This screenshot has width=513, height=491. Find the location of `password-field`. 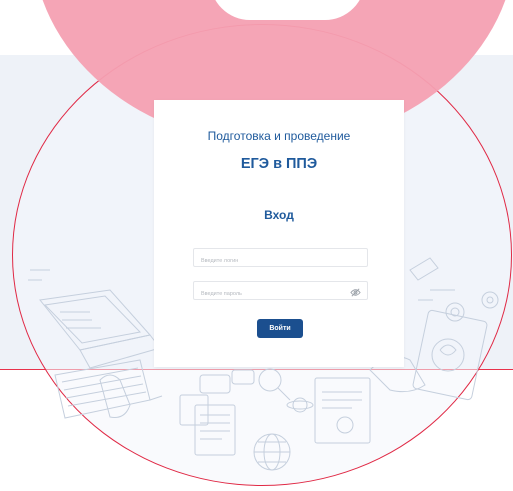

password-field is located at coordinates (280, 292).